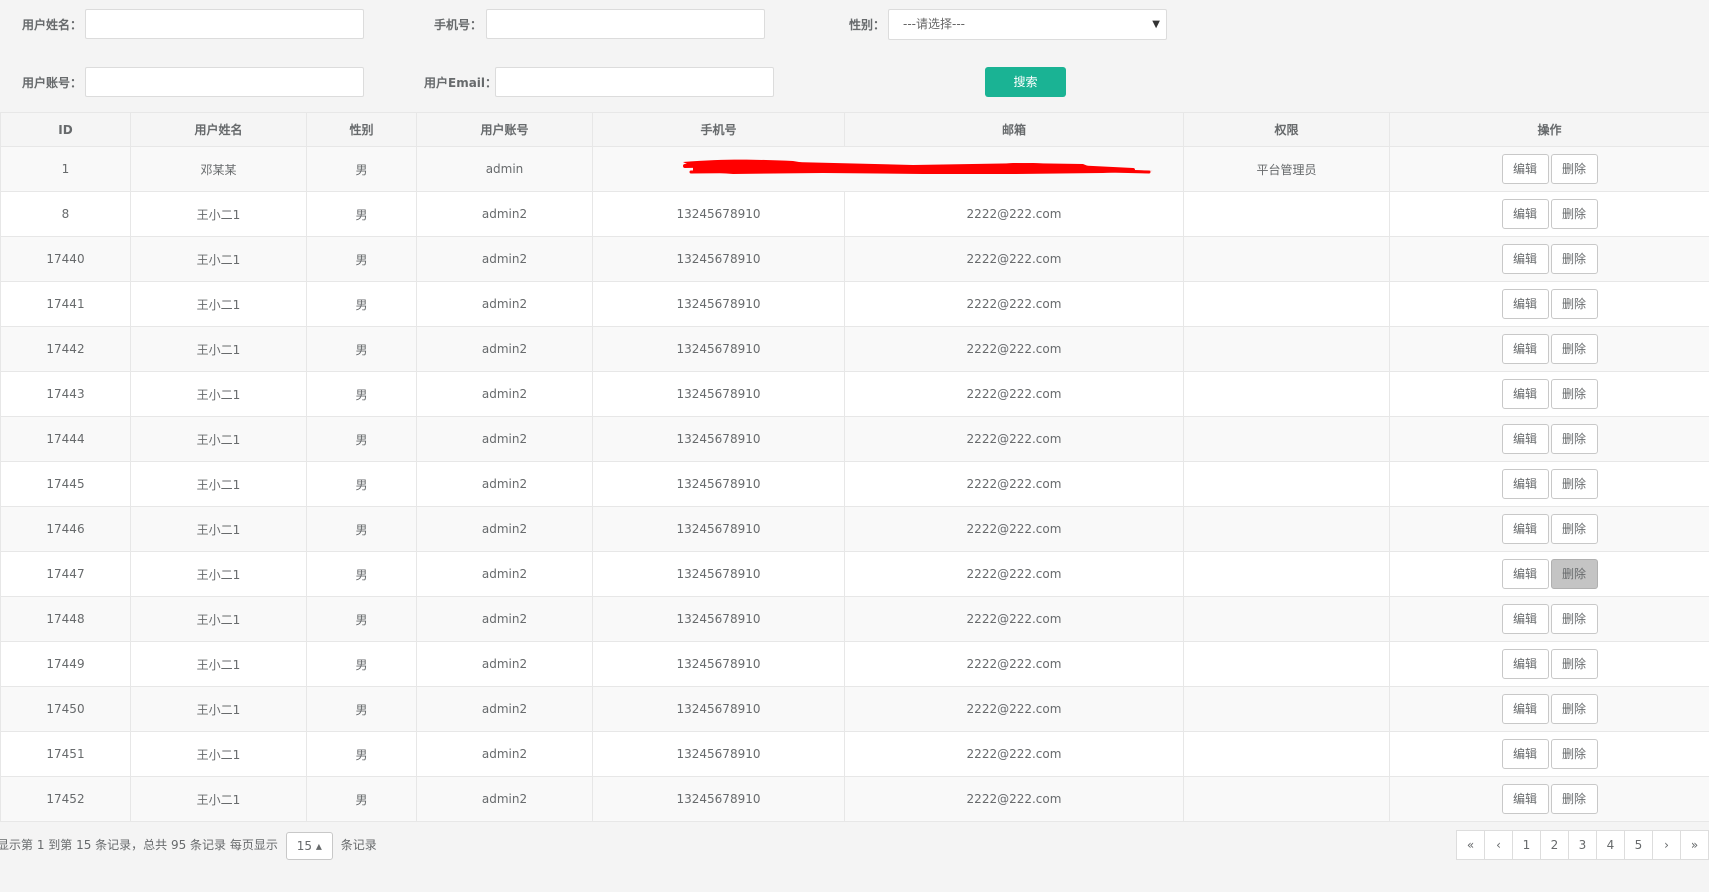 The width and height of the screenshot is (1709, 892). I want to click on page-button-5: 5, so click(1638, 845).